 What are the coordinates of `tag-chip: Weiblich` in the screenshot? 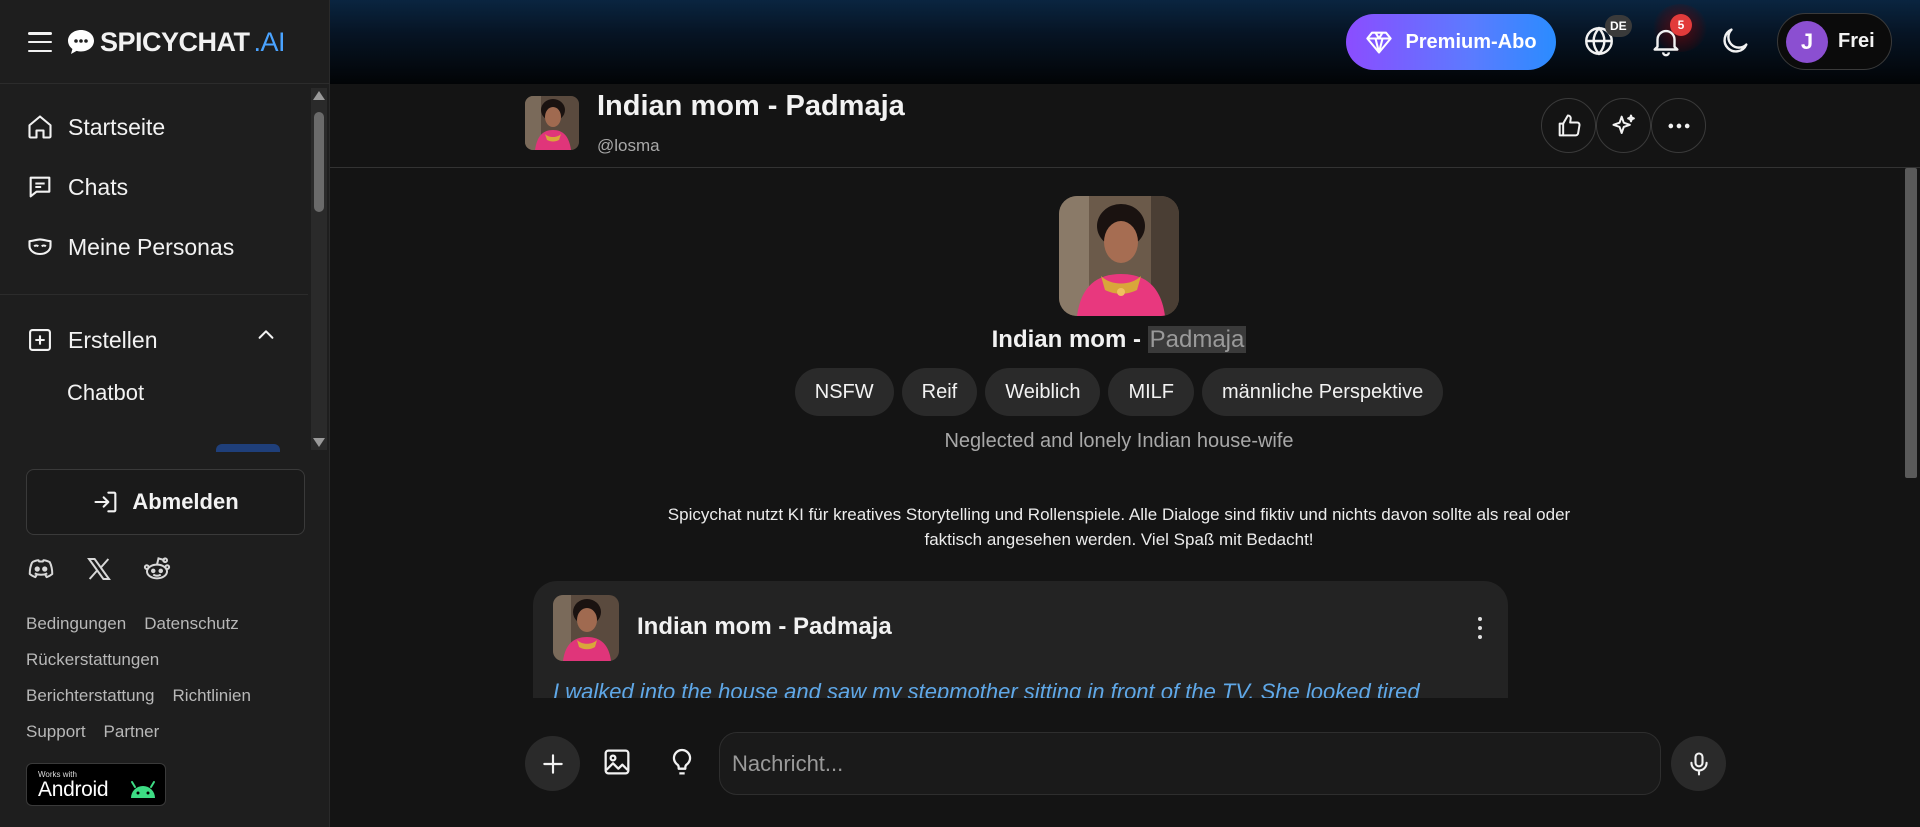 It's located at (1043, 392).